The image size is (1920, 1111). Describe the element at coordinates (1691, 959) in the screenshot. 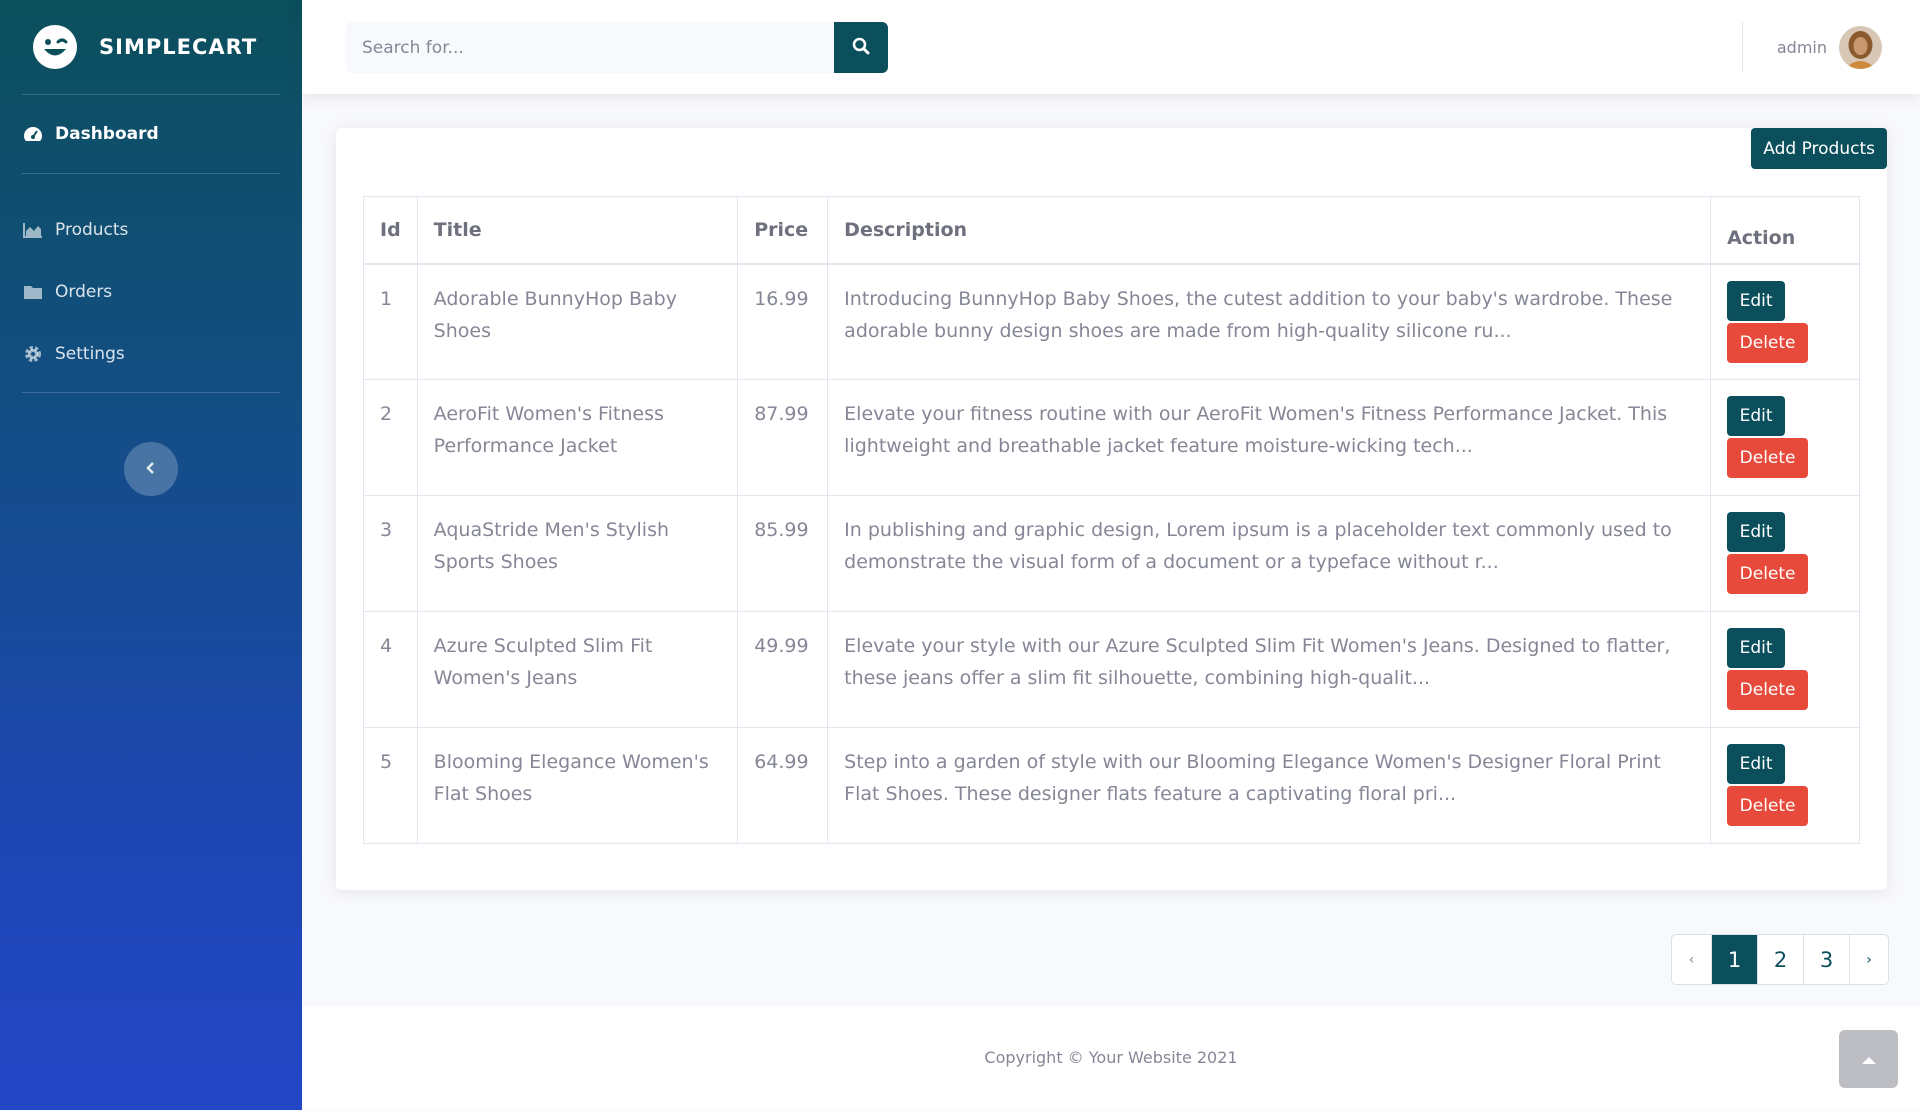

I see `pagination-prev: ‹` at that location.